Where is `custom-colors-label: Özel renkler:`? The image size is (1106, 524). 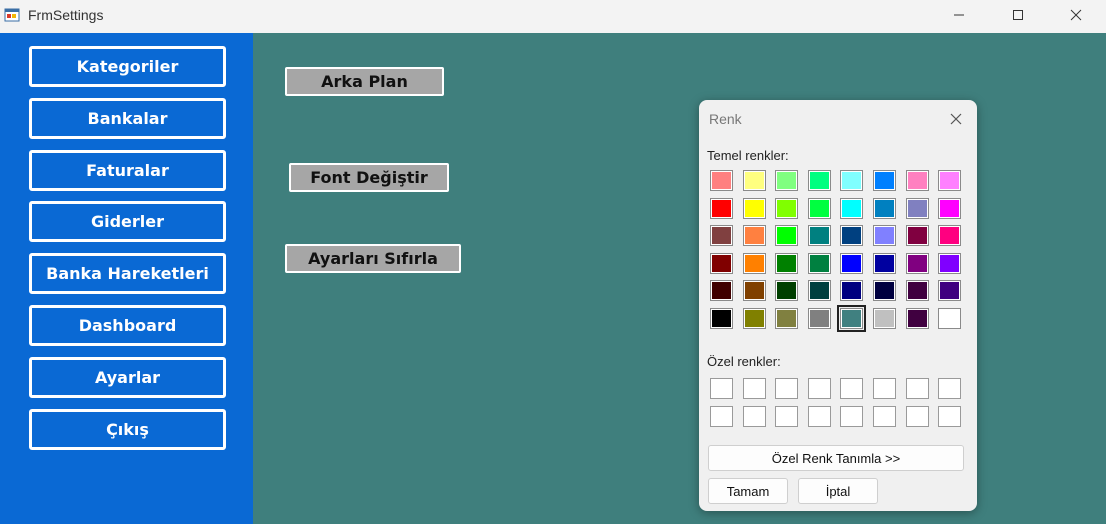 custom-colors-label: Özel renkler: is located at coordinates (744, 361).